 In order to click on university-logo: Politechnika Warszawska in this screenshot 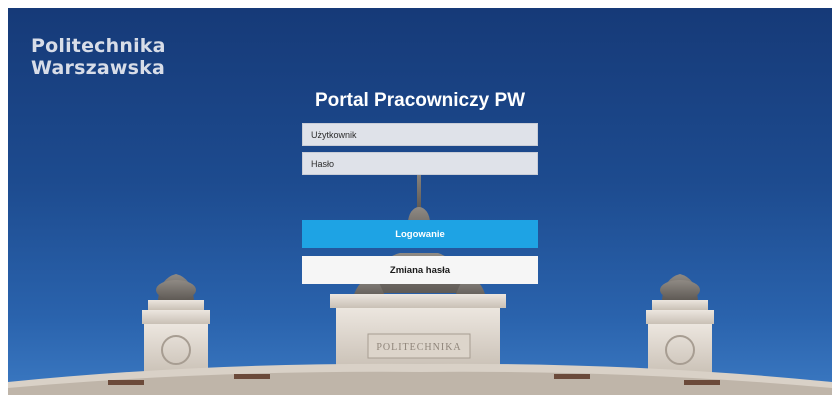, I will do `click(98, 57)`.